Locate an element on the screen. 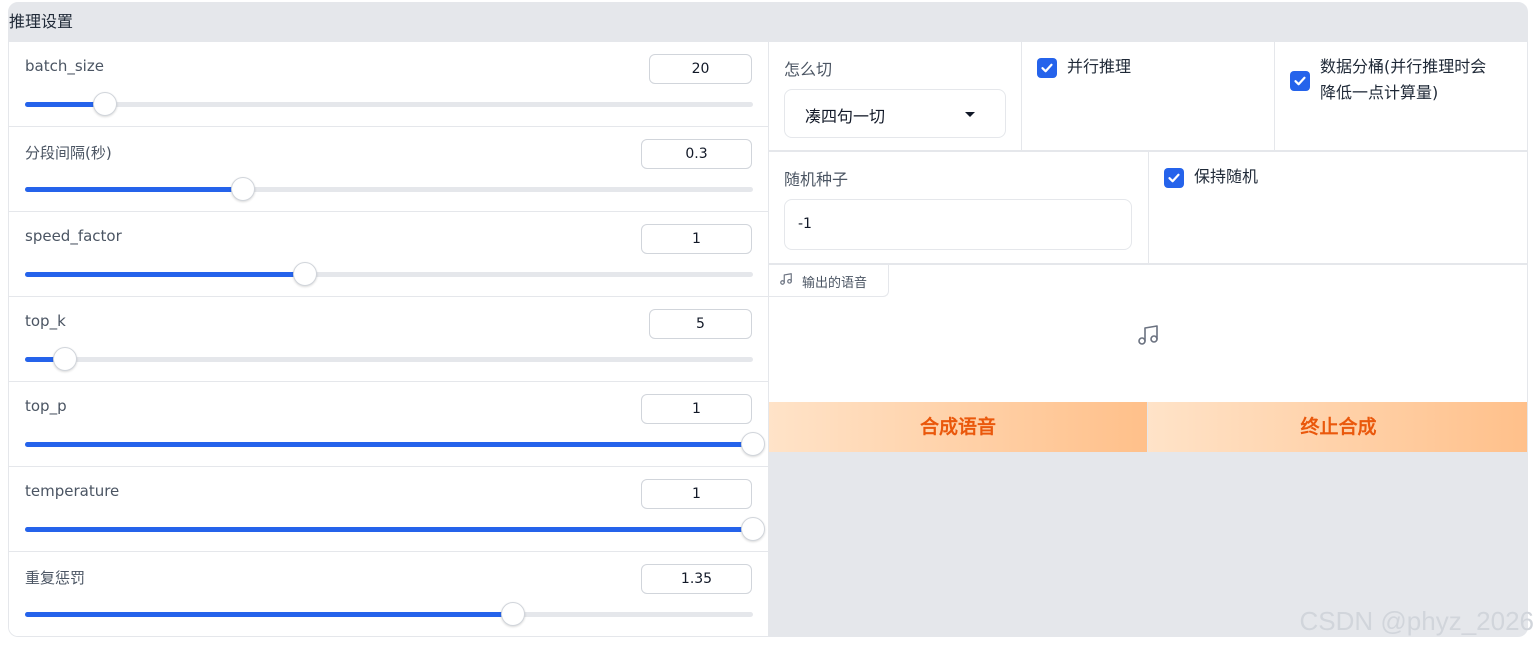 This screenshot has height=647, width=1540. slider-label: temperature is located at coordinates (72, 491).